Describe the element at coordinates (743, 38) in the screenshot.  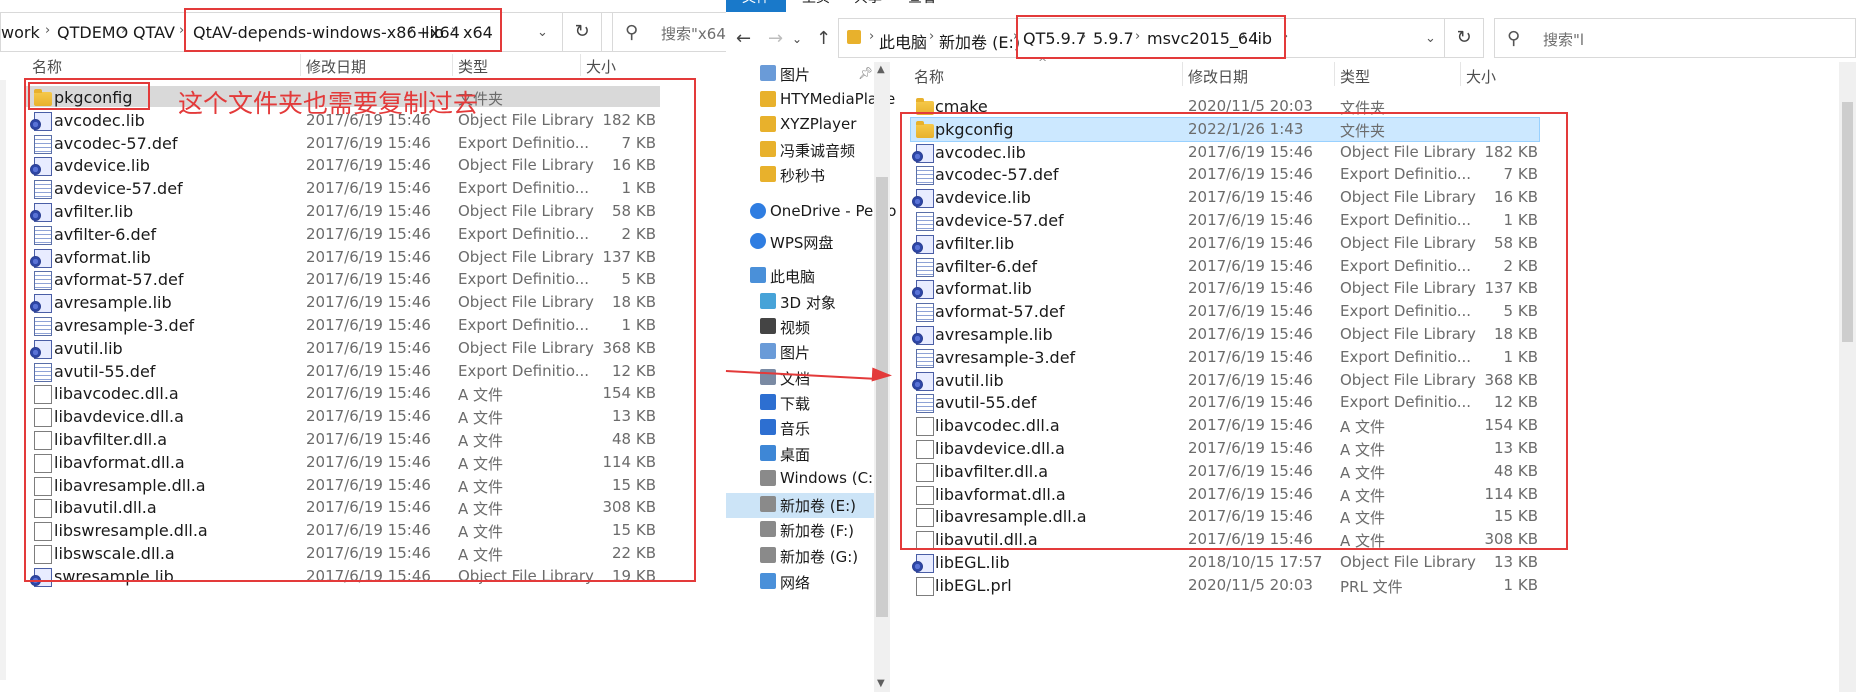
I see `back-arrow-icon: ←` at that location.